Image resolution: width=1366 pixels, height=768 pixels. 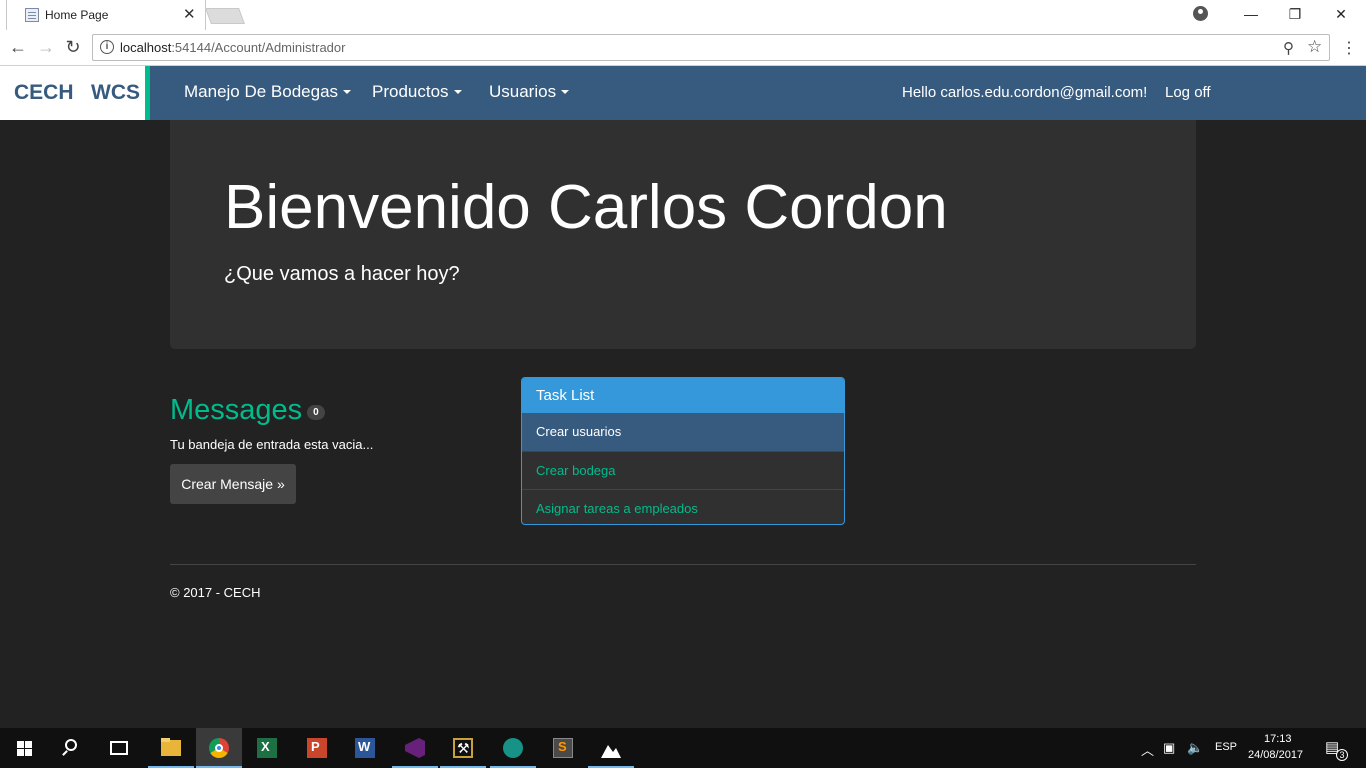 What do you see at coordinates (1288, 48) in the screenshot?
I see `zoom-icon: ⚲` at bounding box center [1288, 48].